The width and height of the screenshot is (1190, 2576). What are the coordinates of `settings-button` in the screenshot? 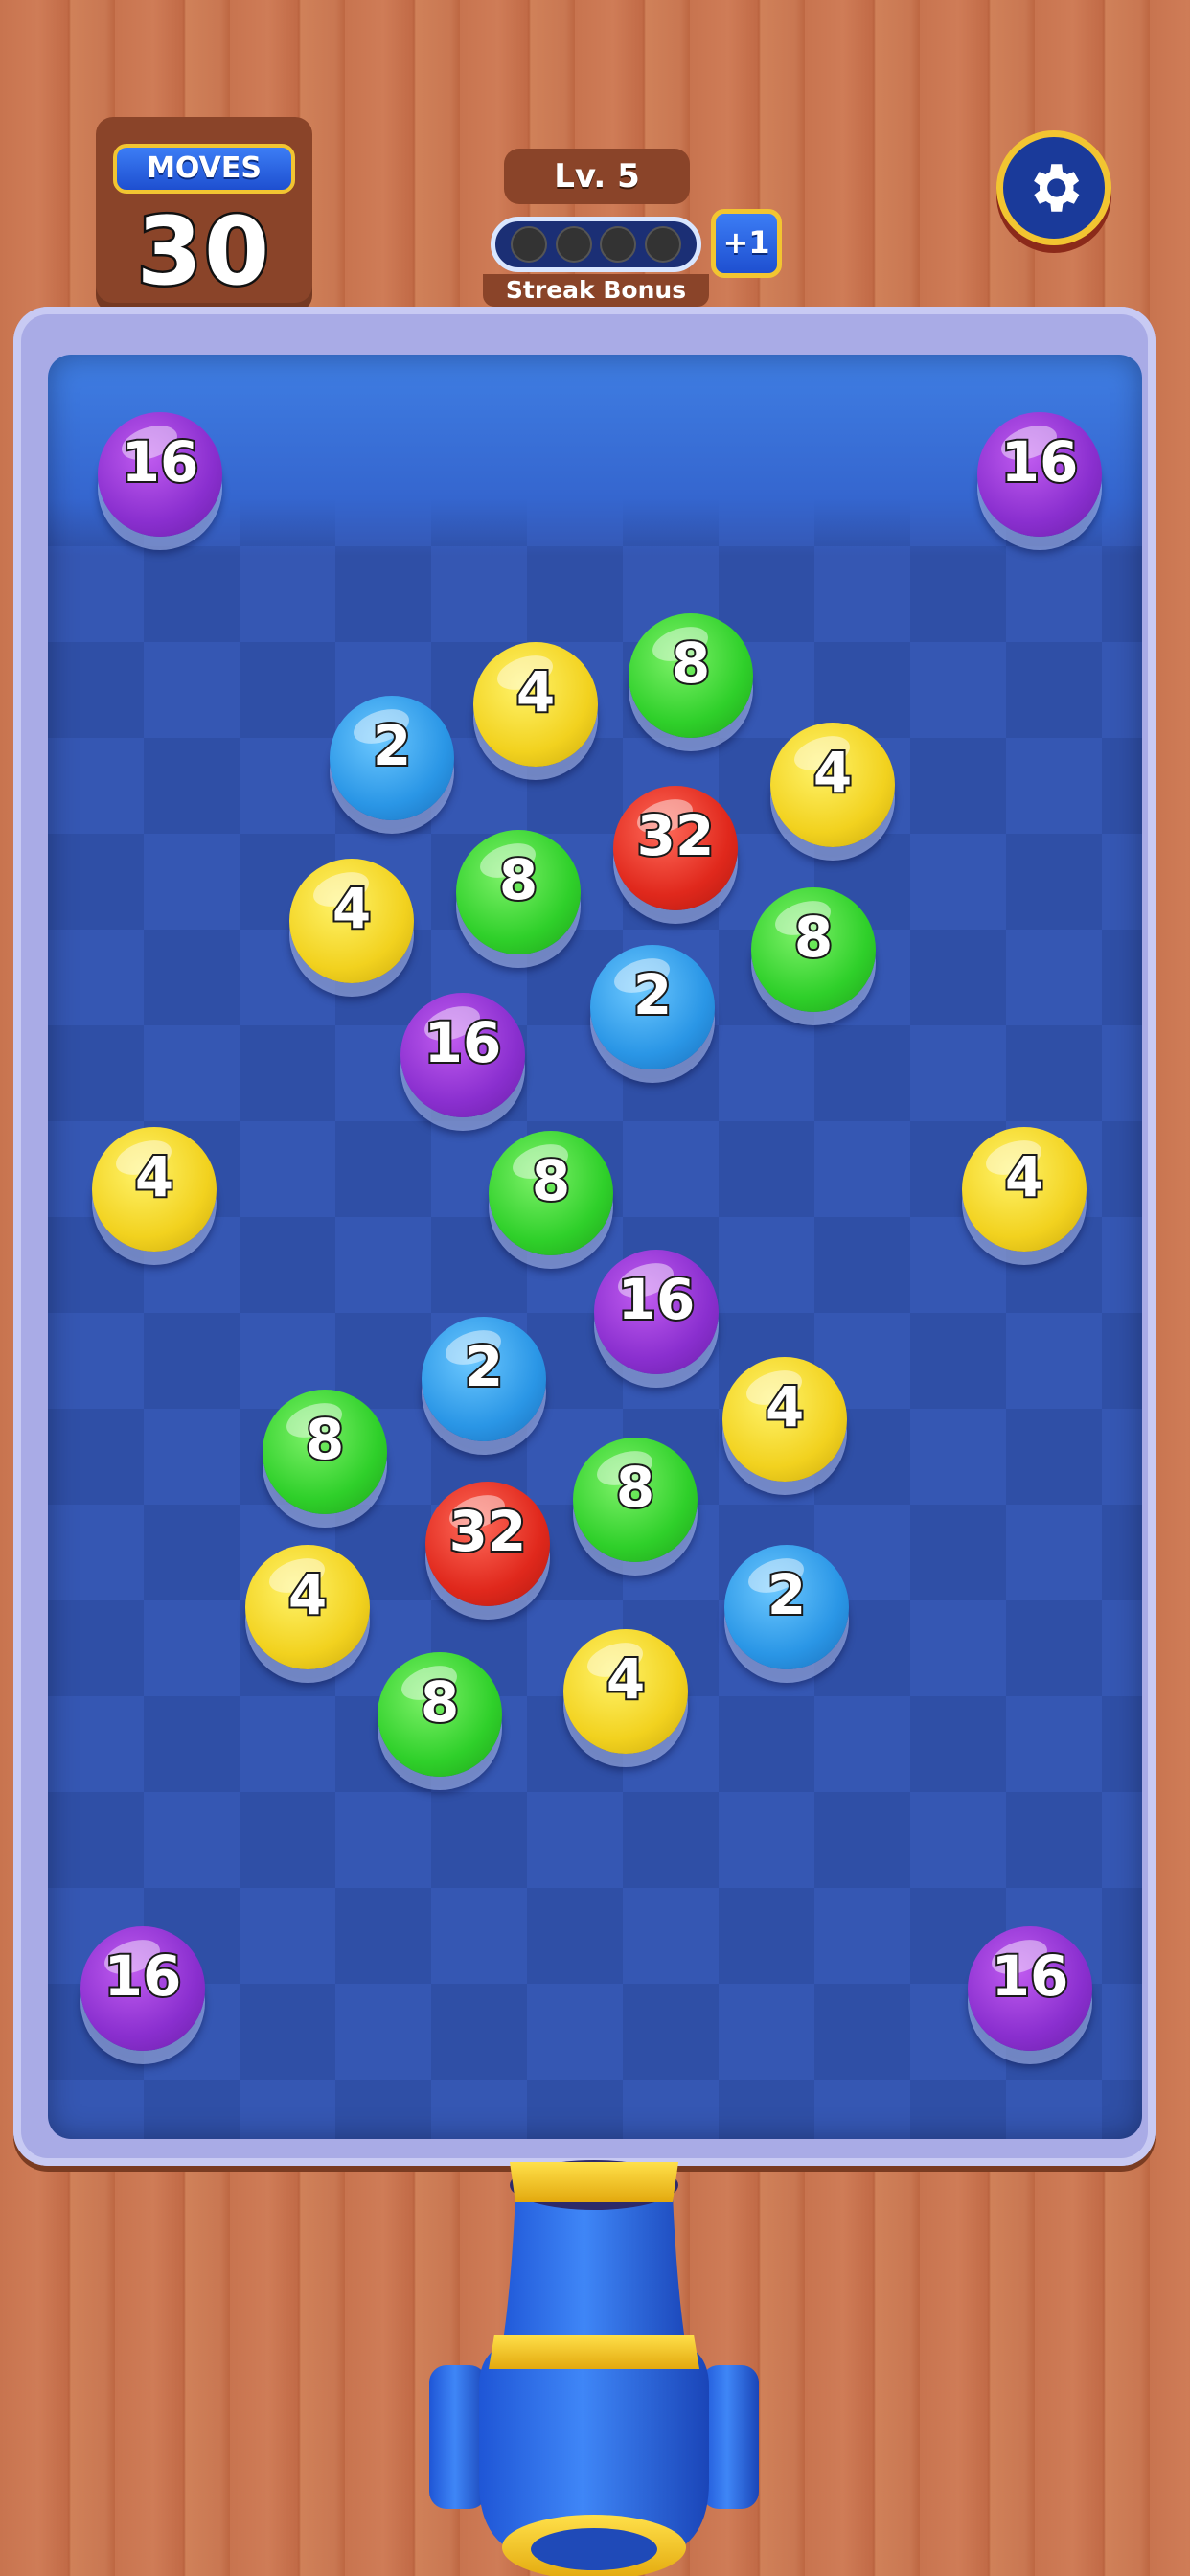 It's located at (1053, 187).